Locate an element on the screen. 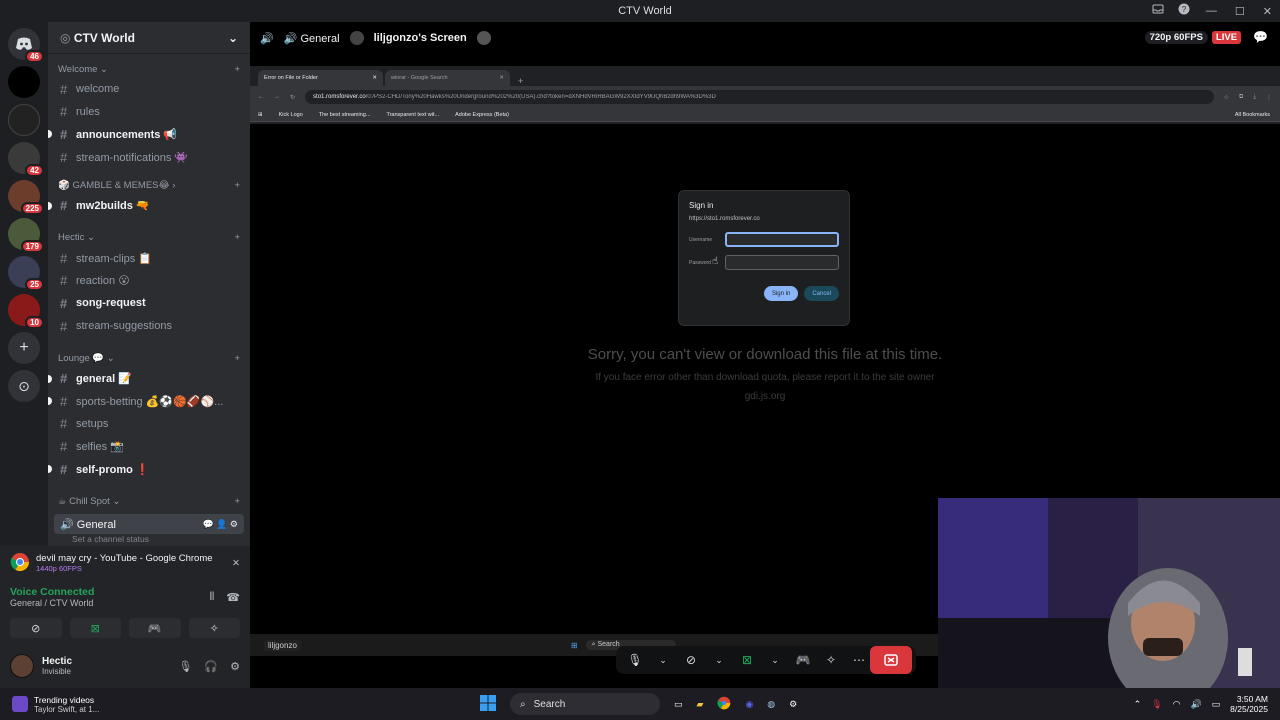 The width and height of the screenshot is (1280, 720). activities-button: 🎮 is located at coordinates (155, 628).